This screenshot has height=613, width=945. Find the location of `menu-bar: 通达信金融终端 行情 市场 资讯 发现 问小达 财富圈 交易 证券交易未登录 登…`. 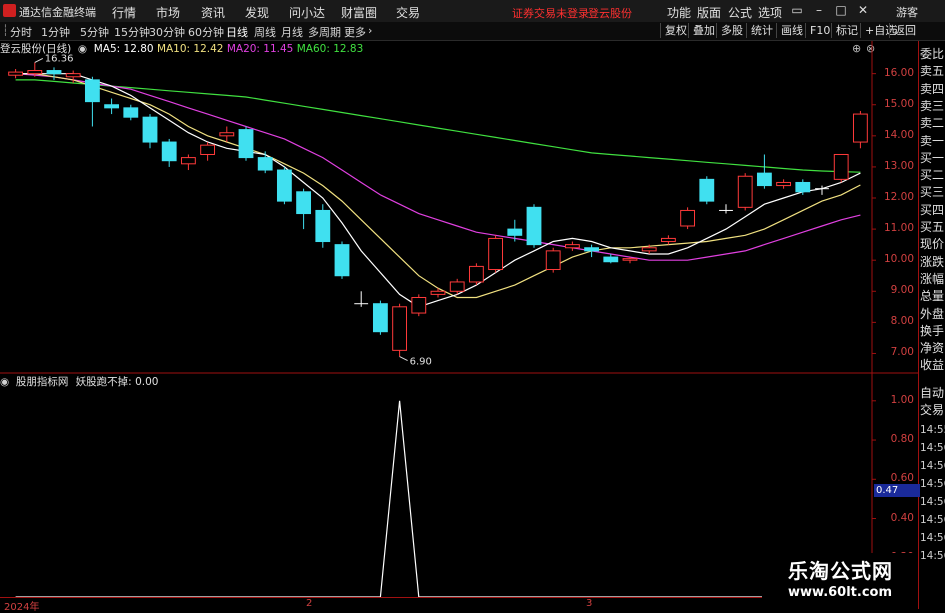

menu-bar: 通达信金融终端 行情 市场 资讯 发现 问小达 财富圈 交易 证券交易未登录 登… is located at coordinates (472, 11).